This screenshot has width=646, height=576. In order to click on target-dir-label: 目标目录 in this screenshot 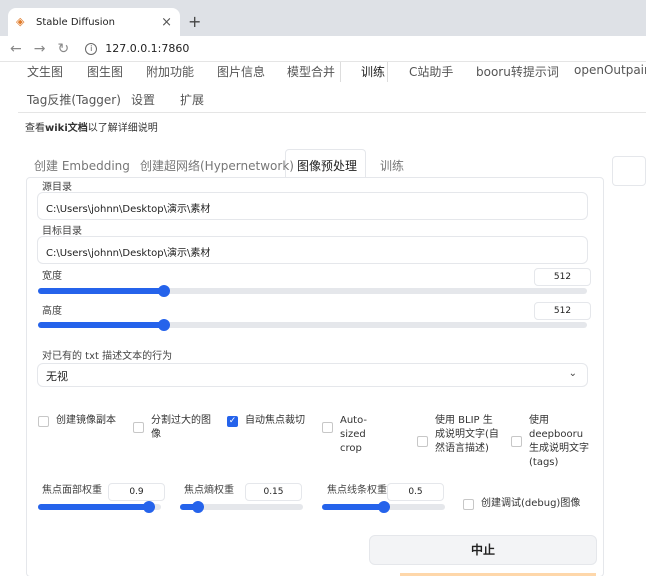, I will do `click(62, 231)`.